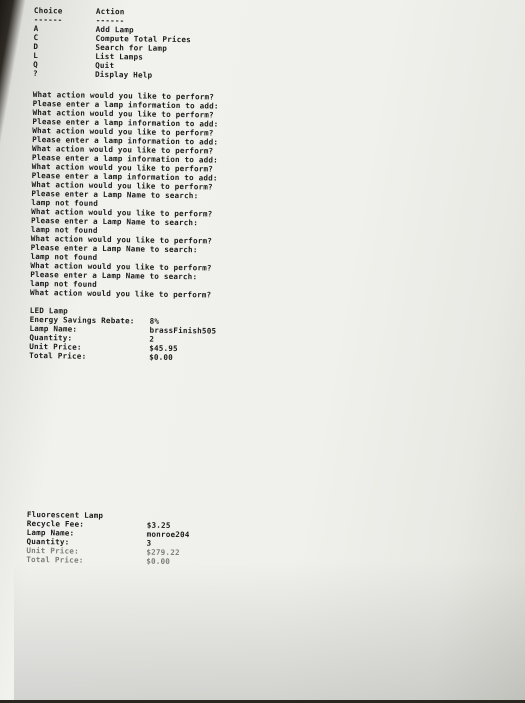 The width and height of the screenshot is (525, 703). I want to click on led-lamp-value: 8%, so click(154, 321).